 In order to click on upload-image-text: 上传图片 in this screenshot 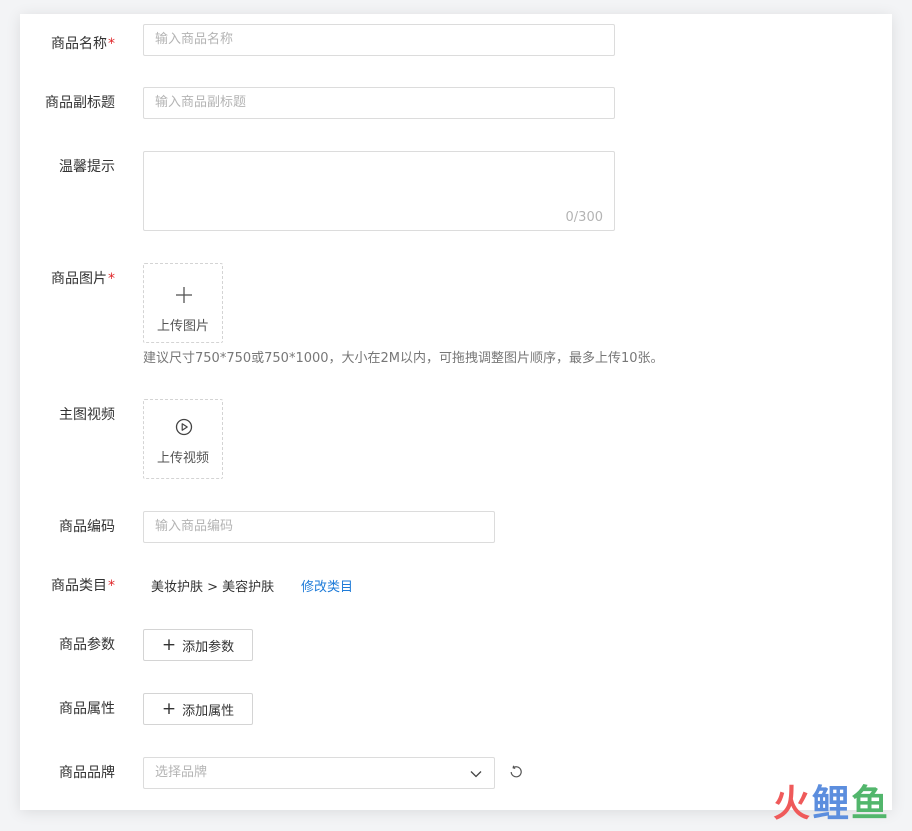, I will do `click(182, 326)`.